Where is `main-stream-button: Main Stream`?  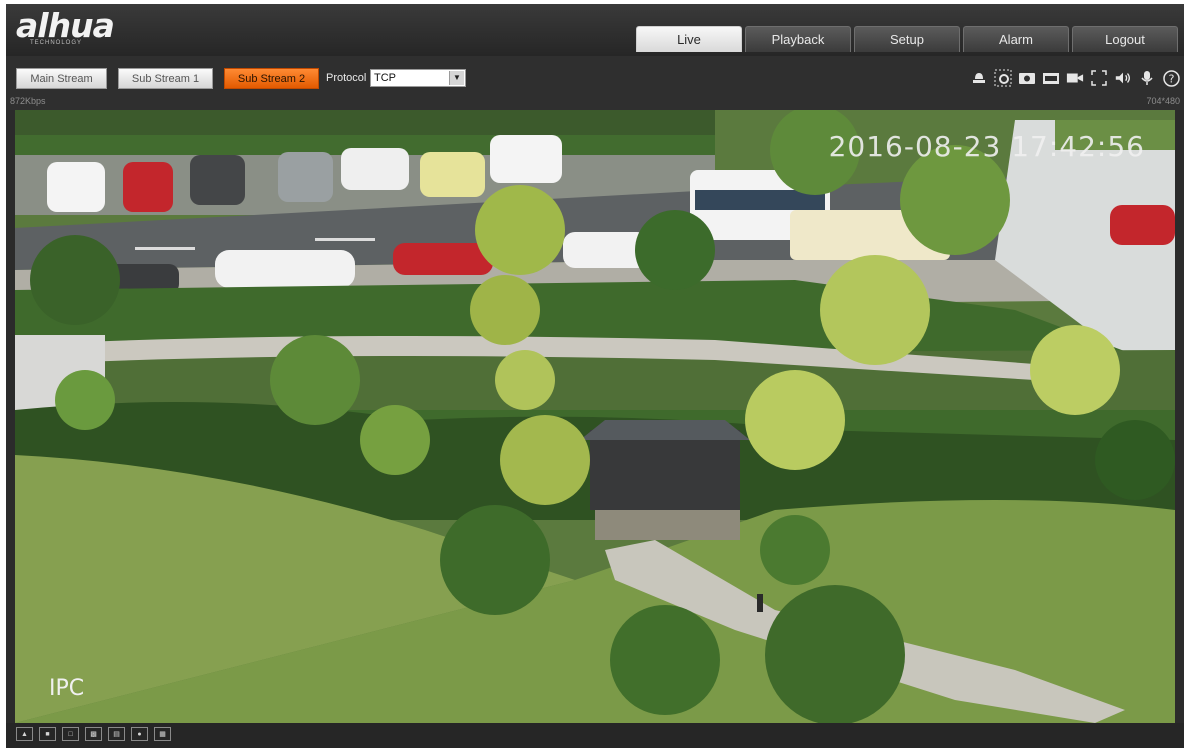
main-stream-button: Main Stream is located at coordinates (61, 78).